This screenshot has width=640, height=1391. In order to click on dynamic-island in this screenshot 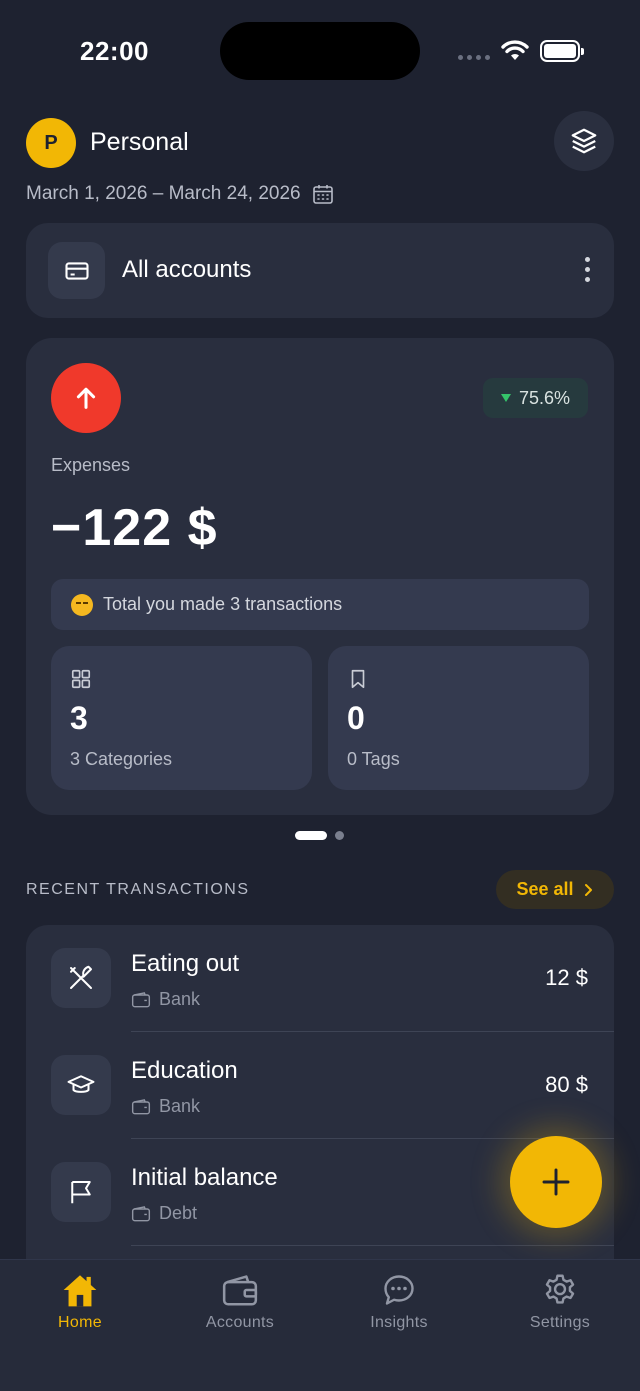, I will do `click(320, 51)`.